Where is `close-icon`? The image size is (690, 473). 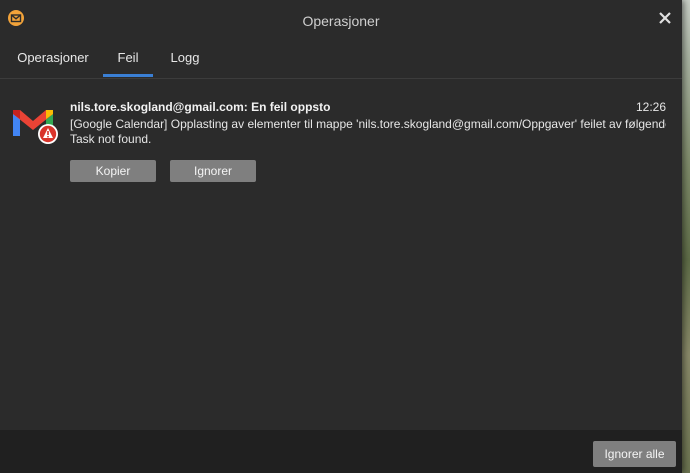
close-icon is located at coordinates (665, 18).